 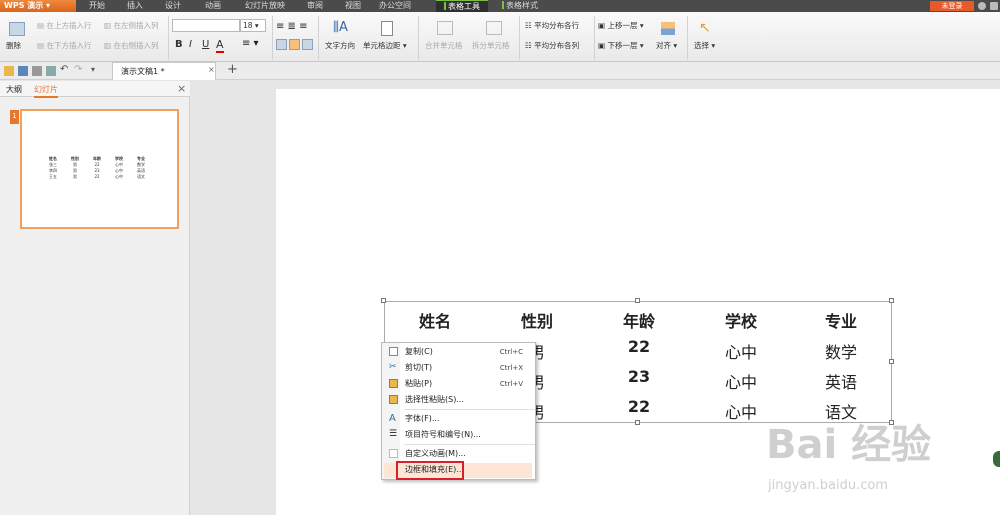 I want to click on align-middle-icon, so click(x=294, y=44).